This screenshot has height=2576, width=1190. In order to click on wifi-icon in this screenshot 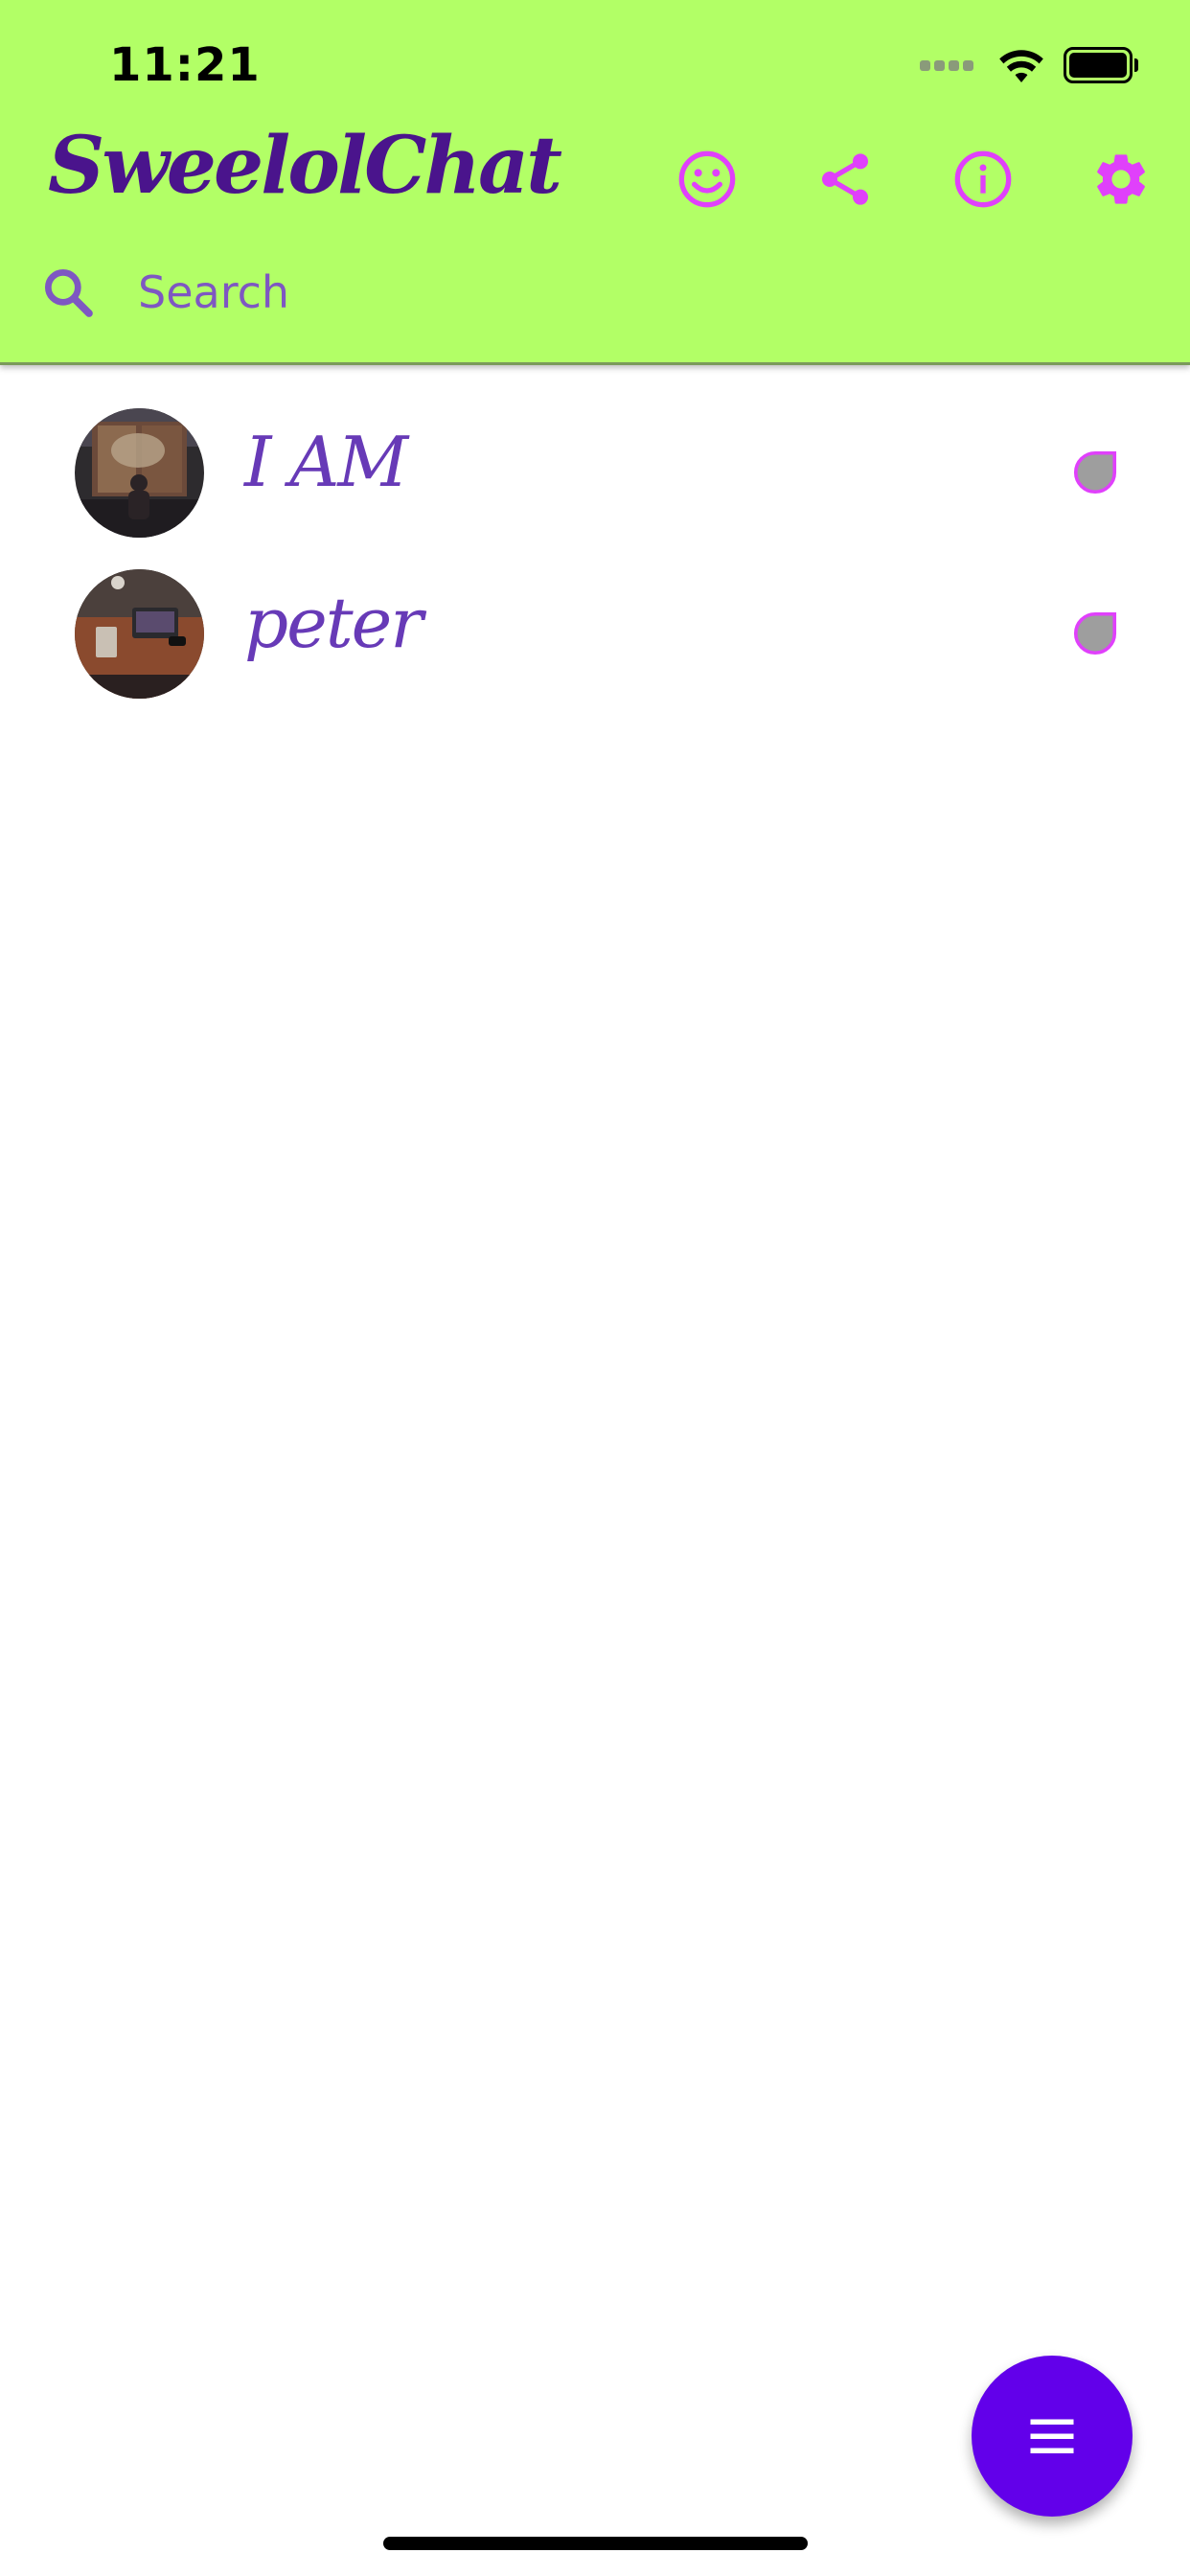, I will do `click(1021, 66)`.